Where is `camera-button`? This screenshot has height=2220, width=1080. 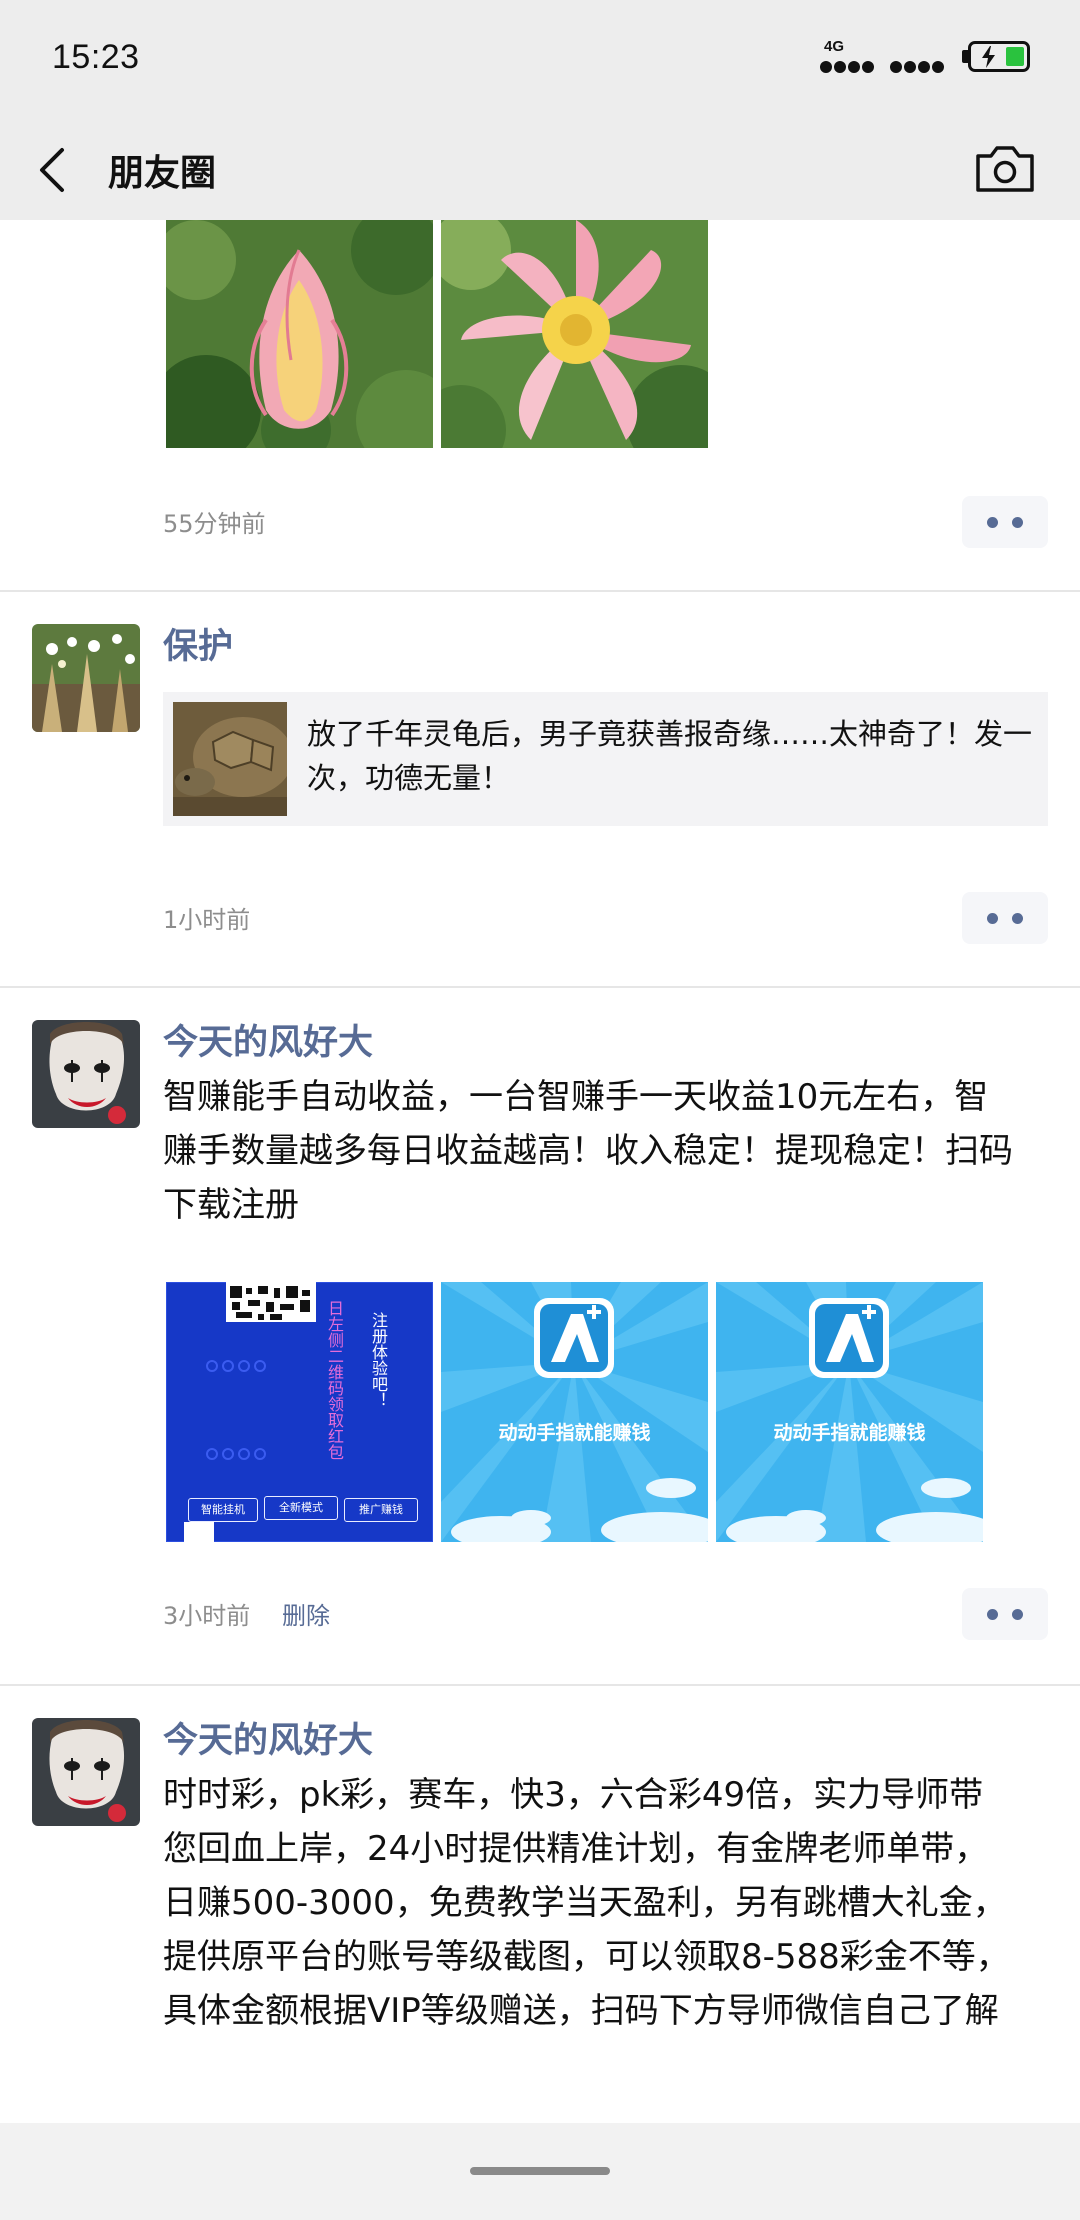
camera-button is located at coordinates (1005, 168).